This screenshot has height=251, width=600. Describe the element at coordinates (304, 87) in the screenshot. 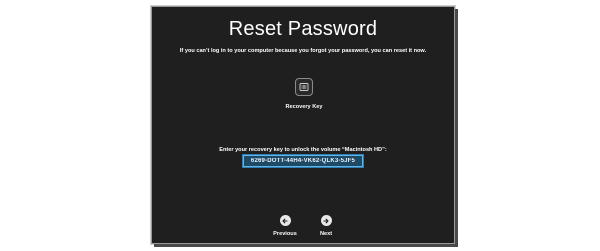

I see `recovery-key-icon` at that location.